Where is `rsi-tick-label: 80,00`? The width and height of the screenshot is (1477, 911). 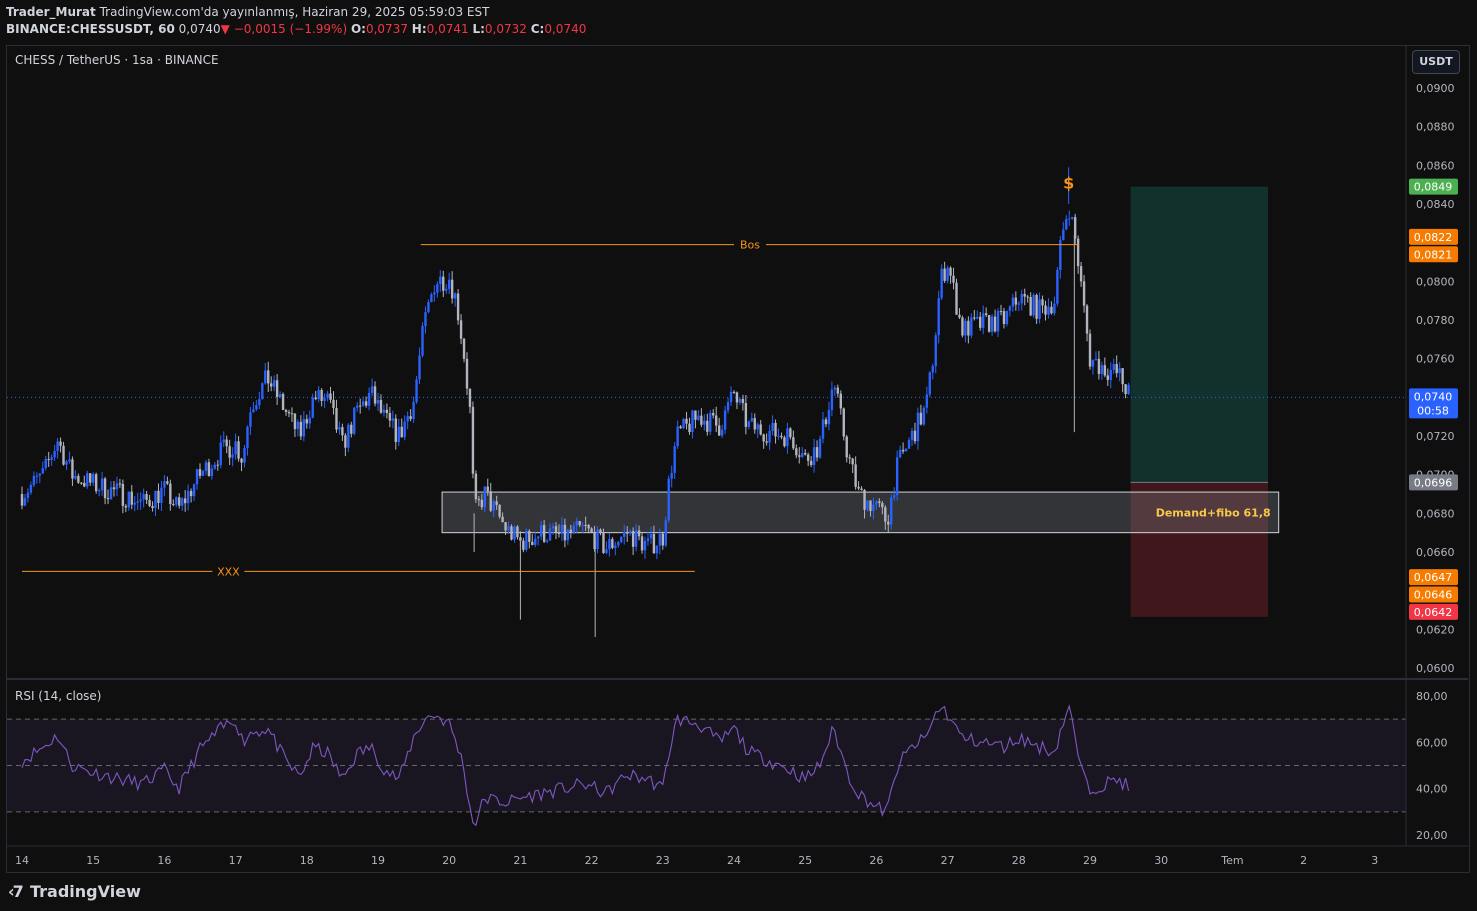
rsi-tick-label: 80,00 is located at coordinates (1432, 696).